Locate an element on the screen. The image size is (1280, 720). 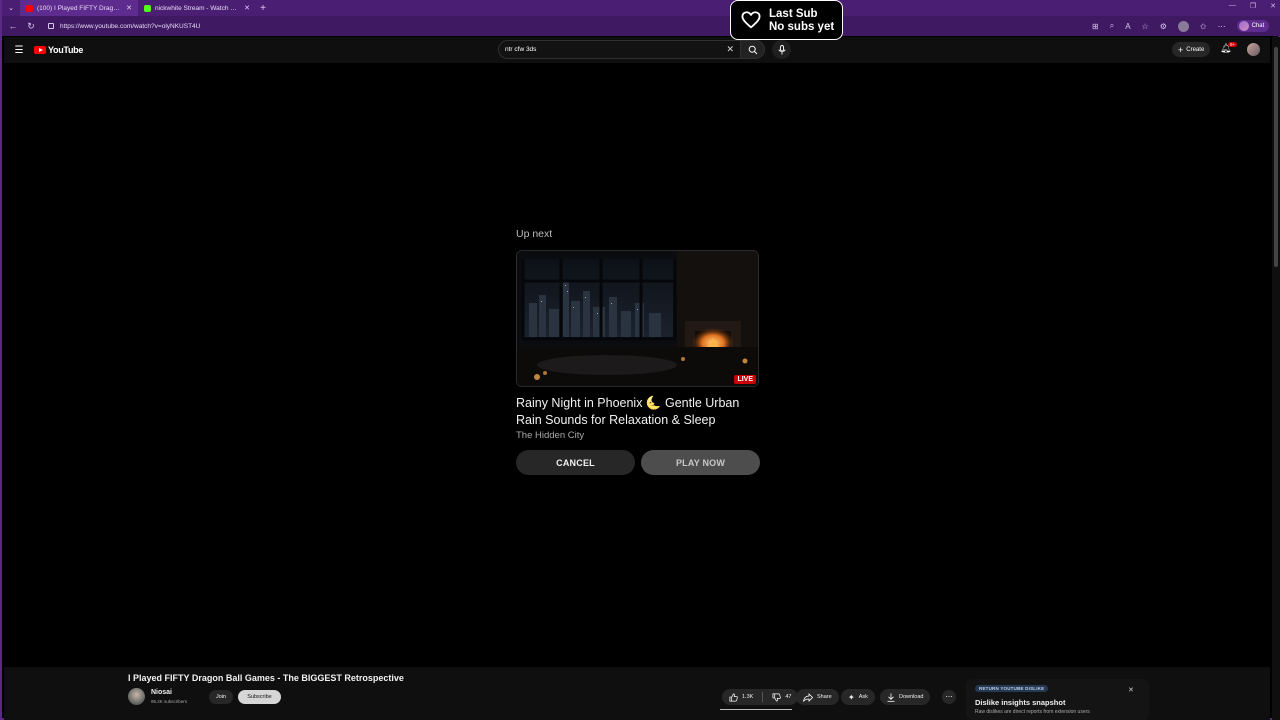
last-sub-heading: Last Sub is located at coordinates (793, 13).